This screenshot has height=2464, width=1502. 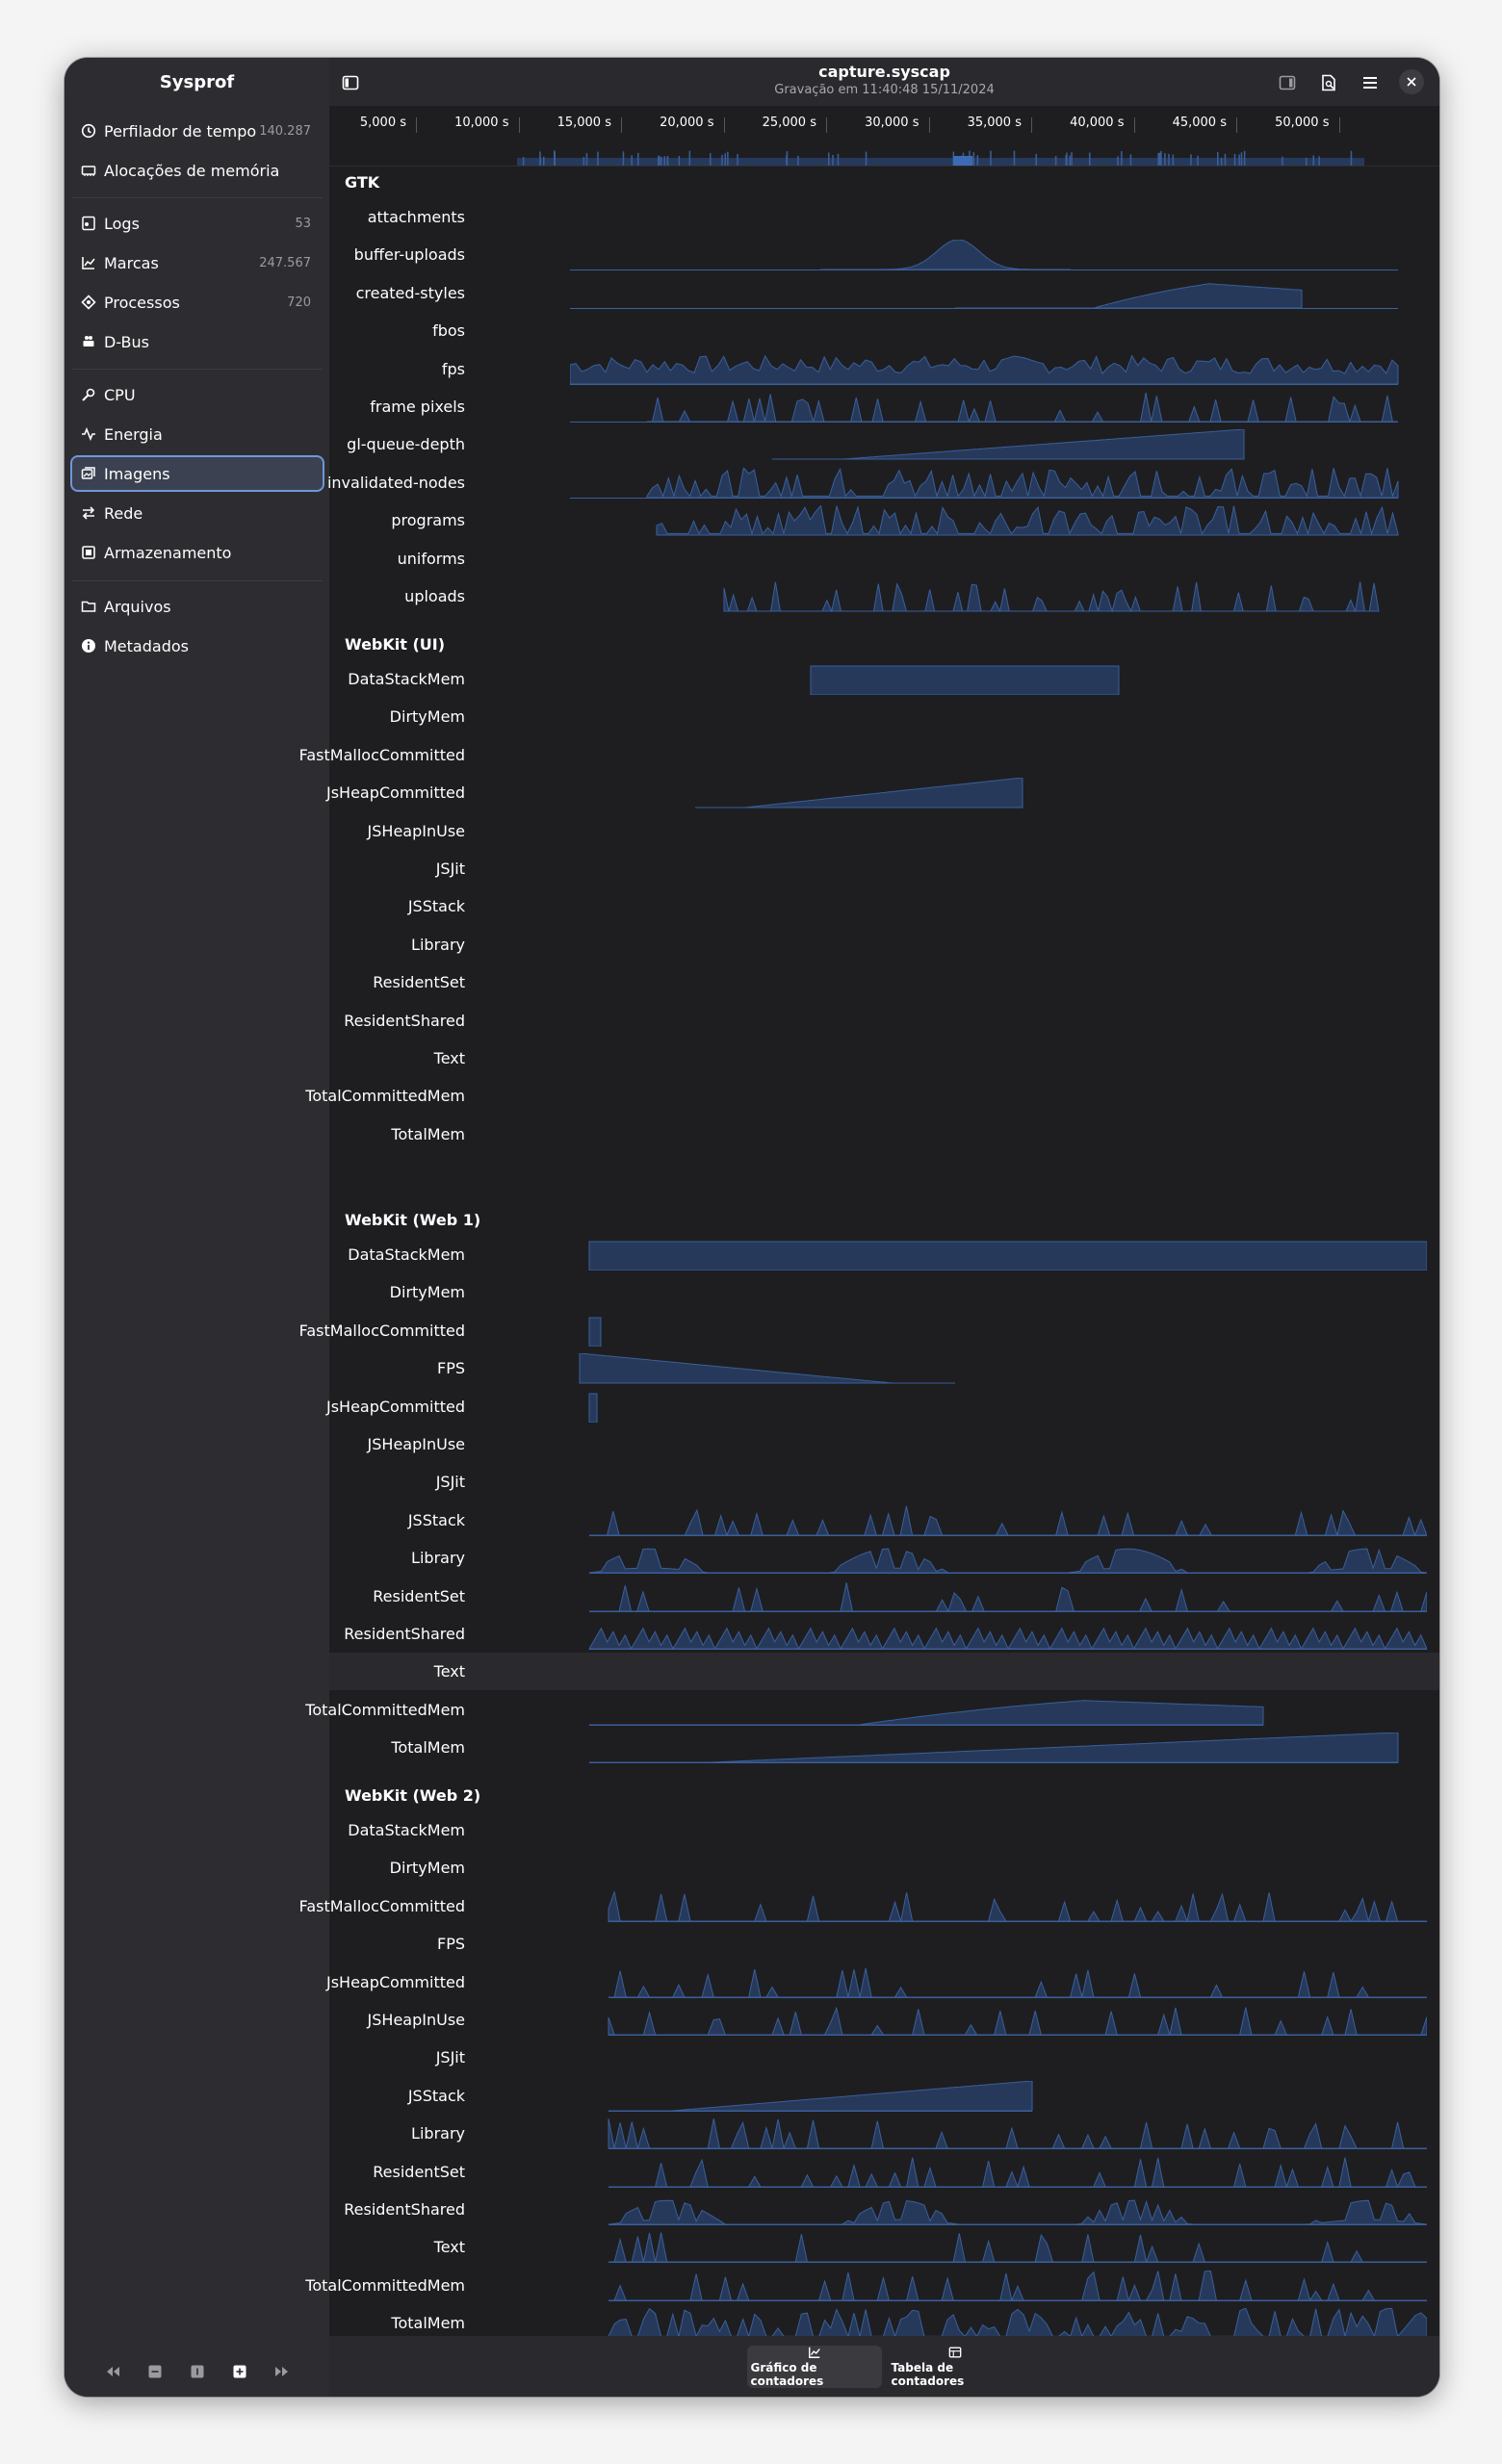 I want to click on sidebar-item-processes: Processos 720, so click(x=197, y=302).